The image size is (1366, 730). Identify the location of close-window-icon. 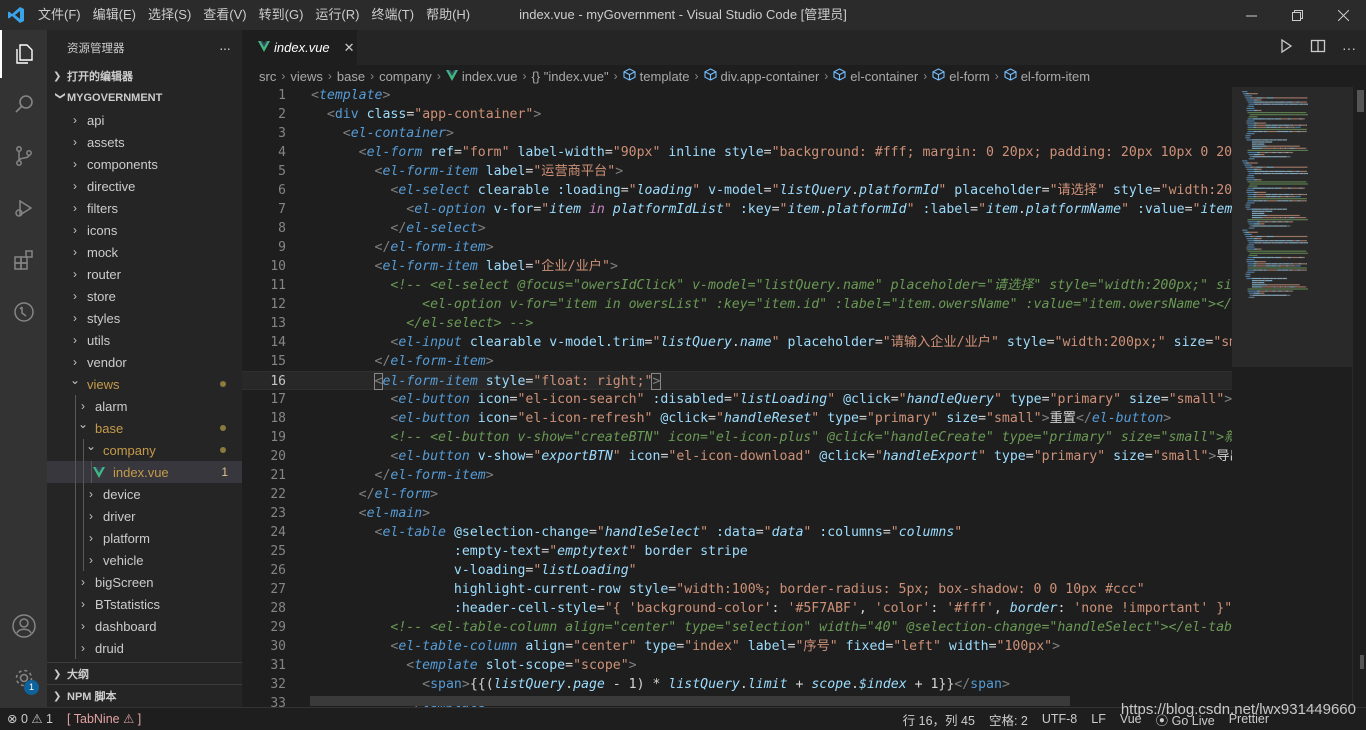
(1343, 15).